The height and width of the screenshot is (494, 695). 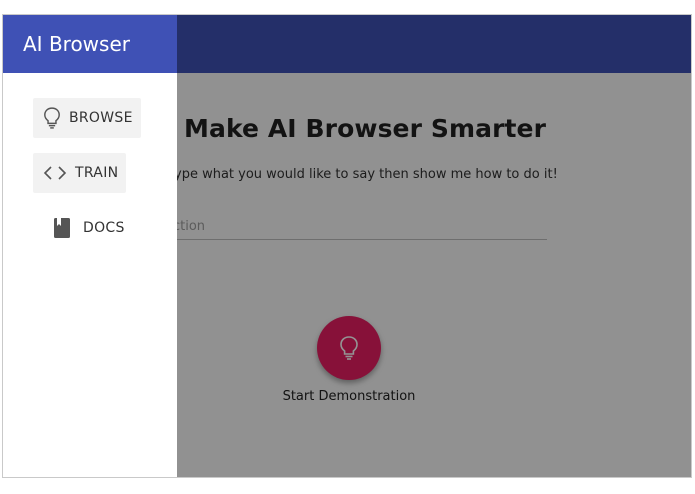 I want to click on book-icon, so click(x=62, y=228).